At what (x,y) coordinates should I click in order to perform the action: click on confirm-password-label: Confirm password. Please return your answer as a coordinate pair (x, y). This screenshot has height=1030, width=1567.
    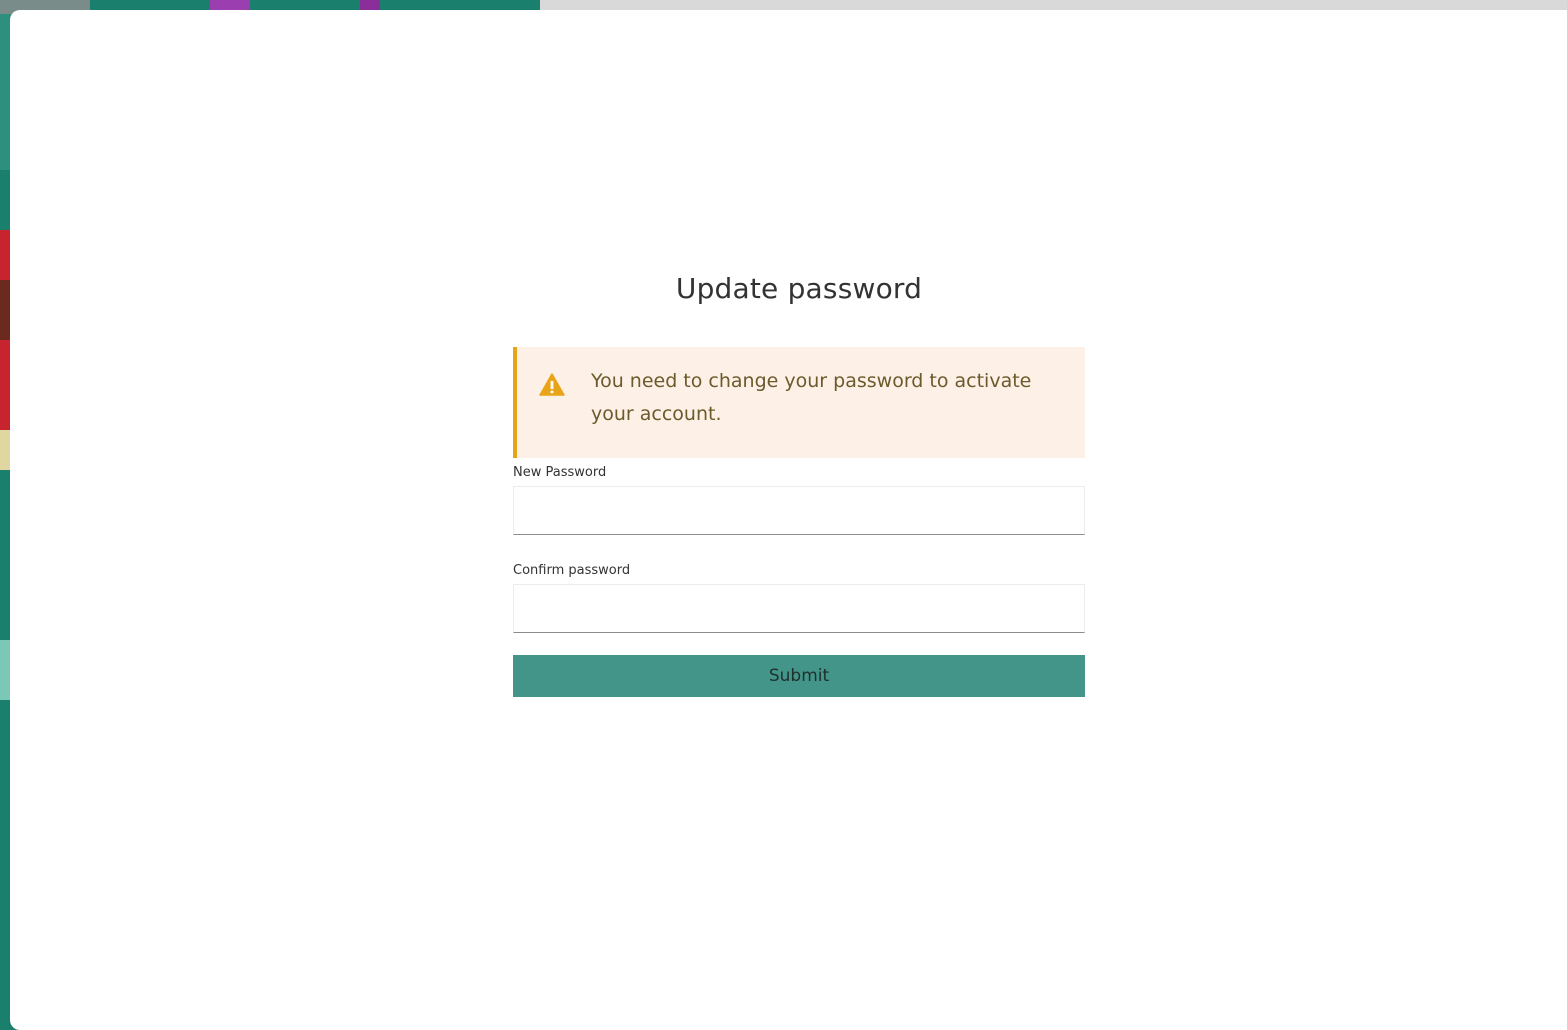
    Looking at the image, I should click on (572, 570).